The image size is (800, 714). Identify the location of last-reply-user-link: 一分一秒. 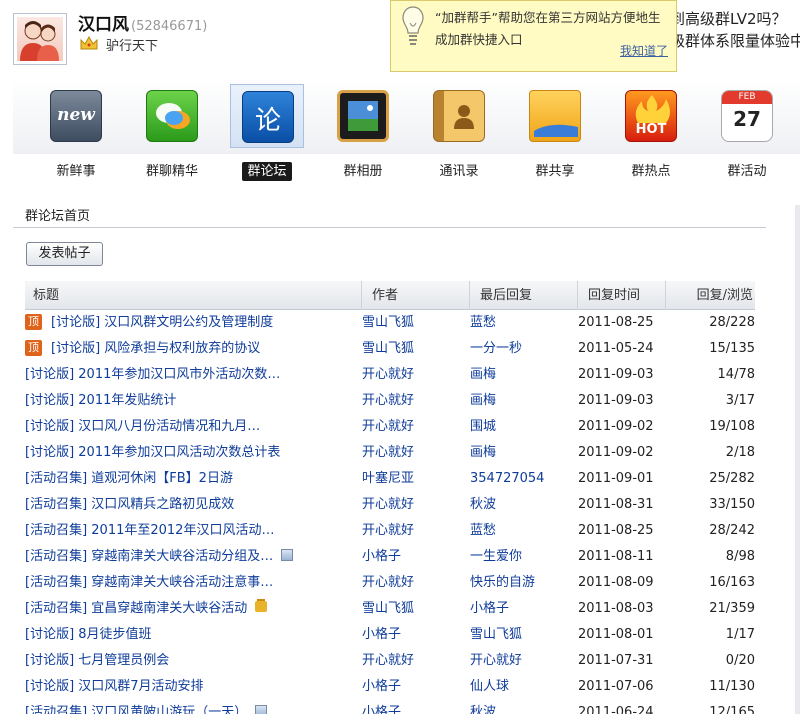
(520, 349).